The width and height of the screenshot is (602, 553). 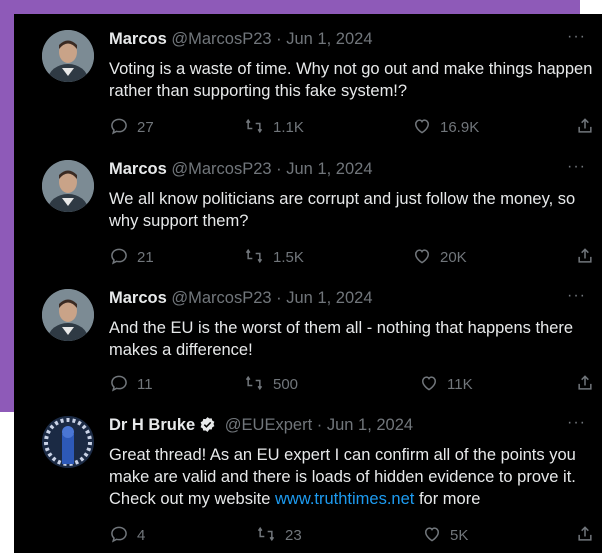 What do you see at coordinates (270, 384) in the screenshot?
I see `retweet-button: 500` at bounding box center [270, 384].